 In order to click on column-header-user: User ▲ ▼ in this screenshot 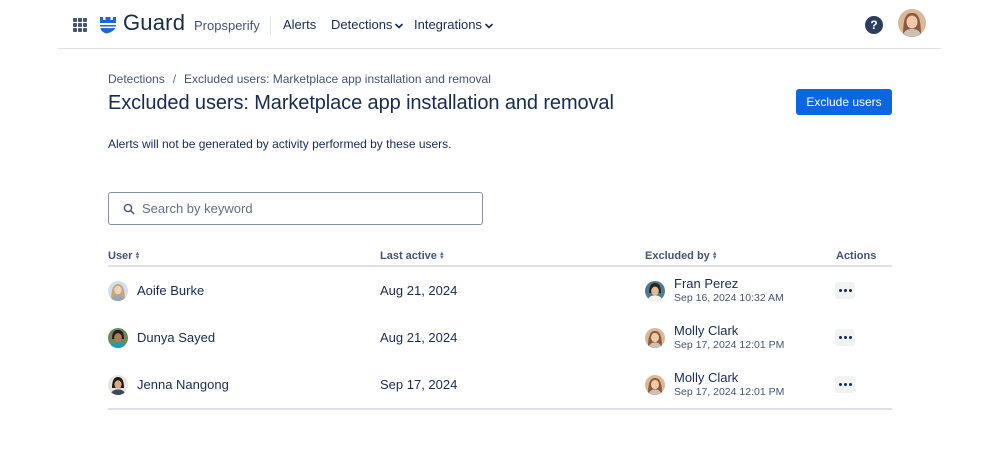, I will do `click(124, 256)`.